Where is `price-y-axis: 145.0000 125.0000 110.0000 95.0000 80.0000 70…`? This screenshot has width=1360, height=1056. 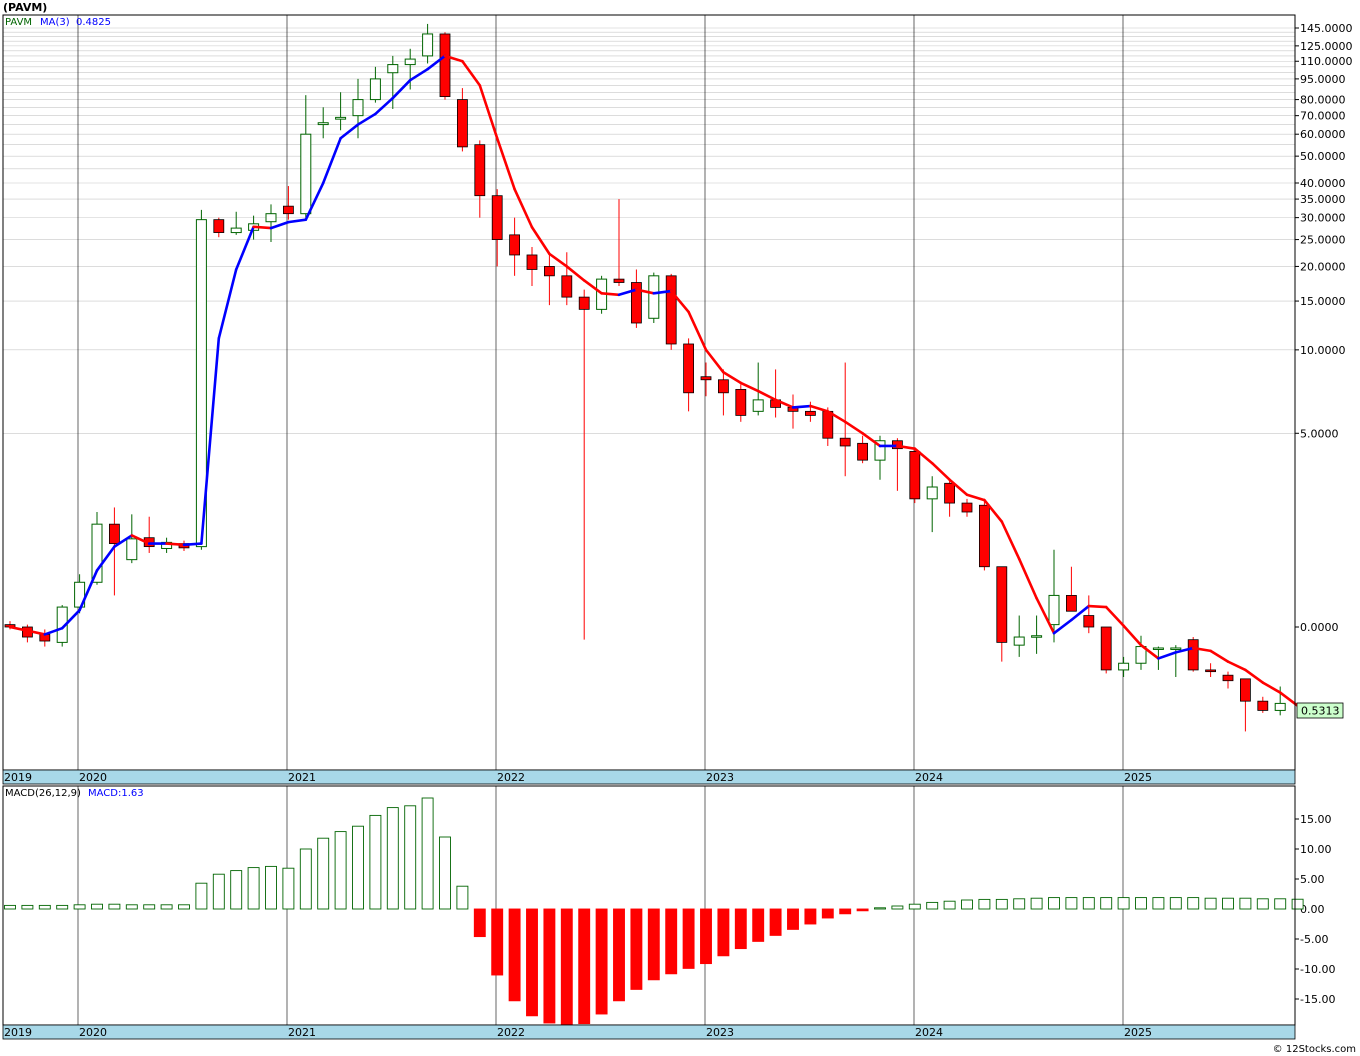
price-y-axis: 145.0000 125.0000 110.0000 95.0000 80.0000 70… is located at coordinates (1324, 328).